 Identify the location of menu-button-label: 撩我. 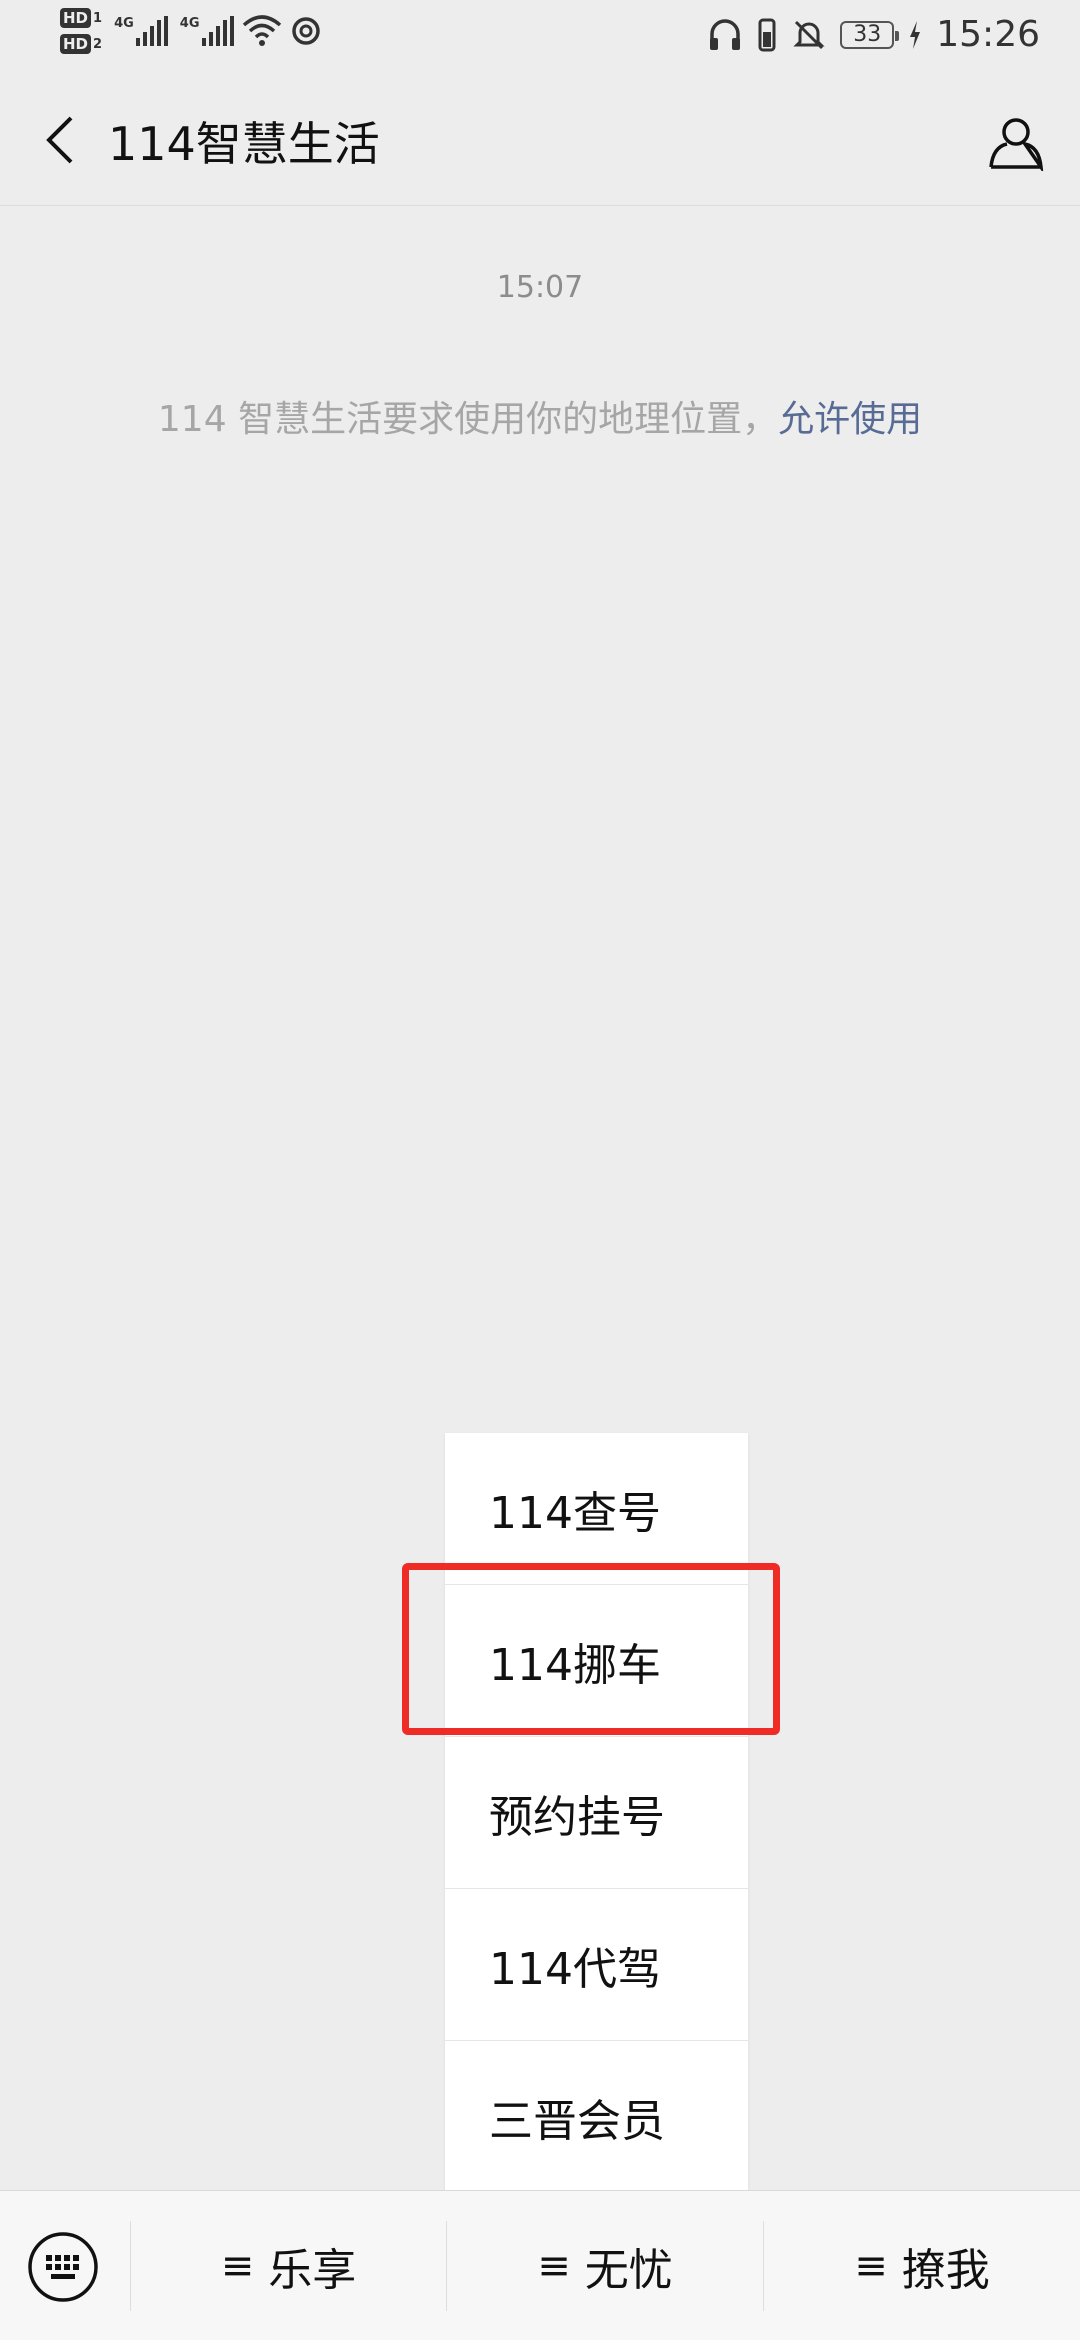
(945, 2270).